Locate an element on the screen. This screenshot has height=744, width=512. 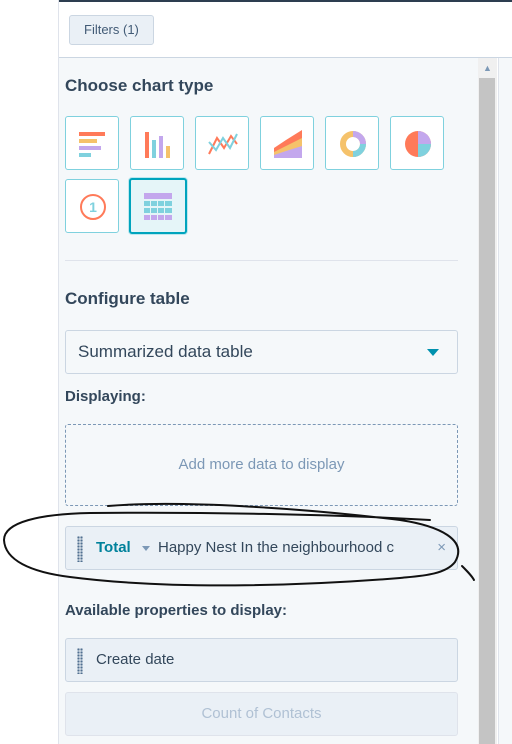
scroll-up-arrow-icon: ▲ is located at coordinates (487, 67).